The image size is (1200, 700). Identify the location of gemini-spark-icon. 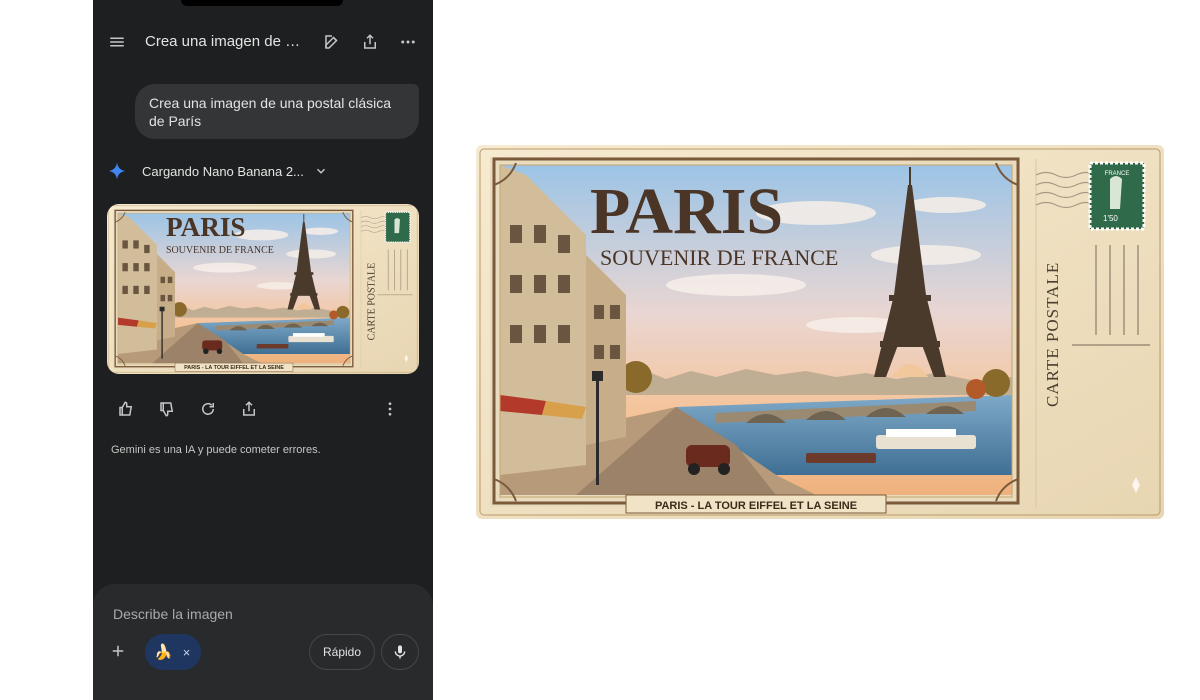
(117, 171).